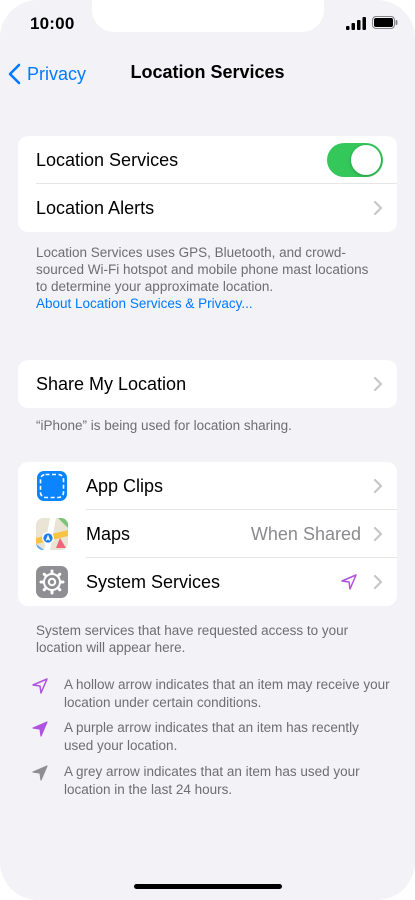 This screenshot has height=900, width=415. What do you see at coordinates (356, 23) in the screenshot?
I see `signal-icon` at bounding box center [356, 23].